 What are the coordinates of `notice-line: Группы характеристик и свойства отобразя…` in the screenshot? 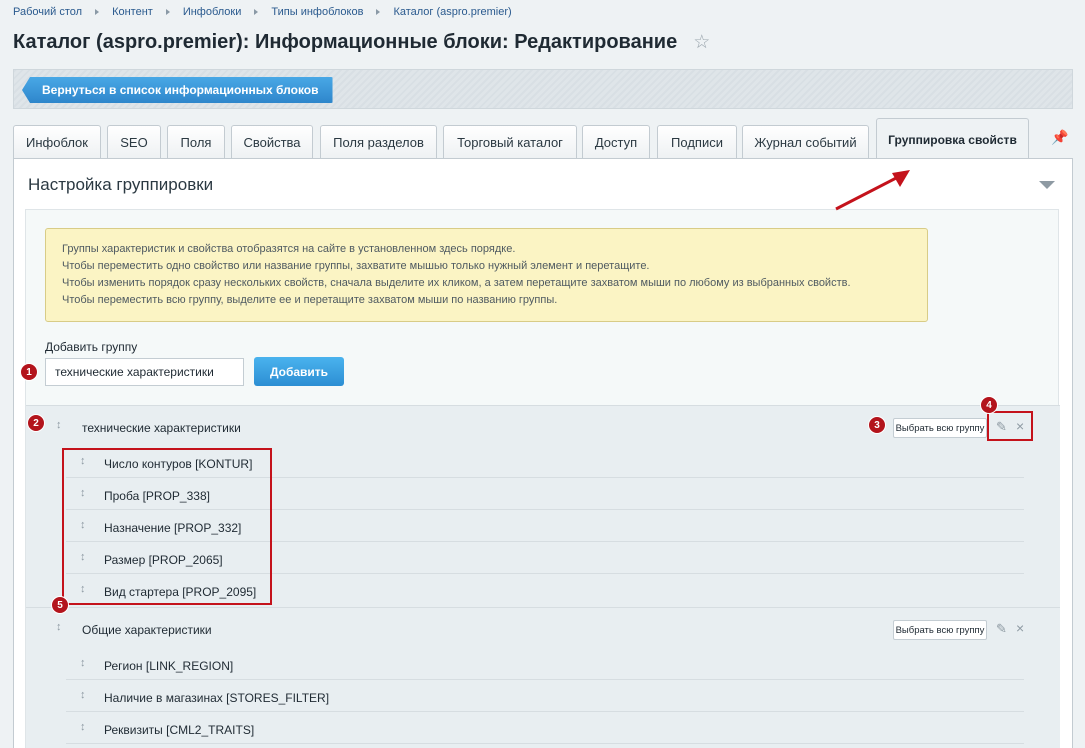 It's located at (289, 249).